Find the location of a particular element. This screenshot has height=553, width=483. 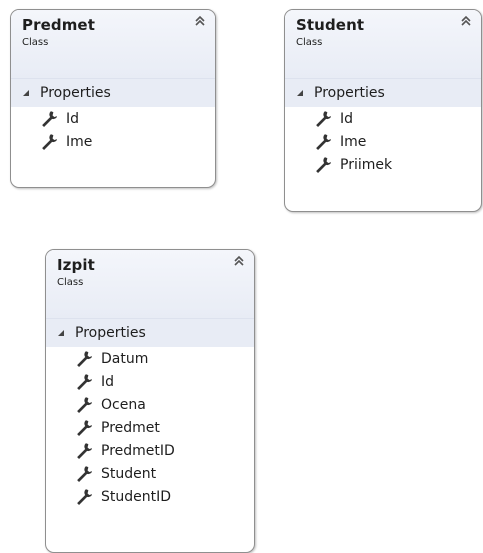

class-header: Student Class is located at coordinates (383, 44).